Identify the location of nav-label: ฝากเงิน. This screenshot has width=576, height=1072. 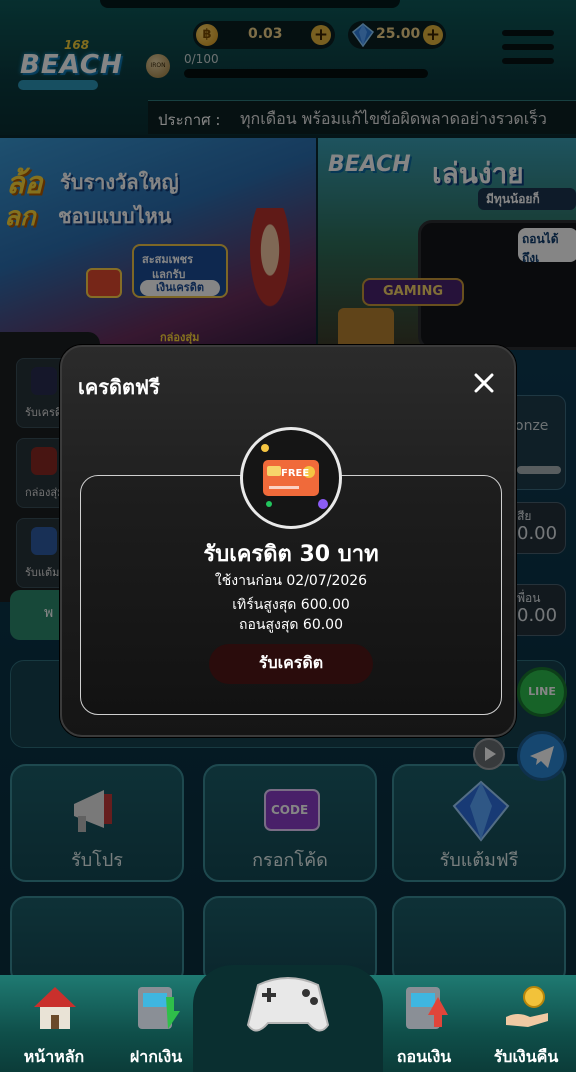
(156, 1056).